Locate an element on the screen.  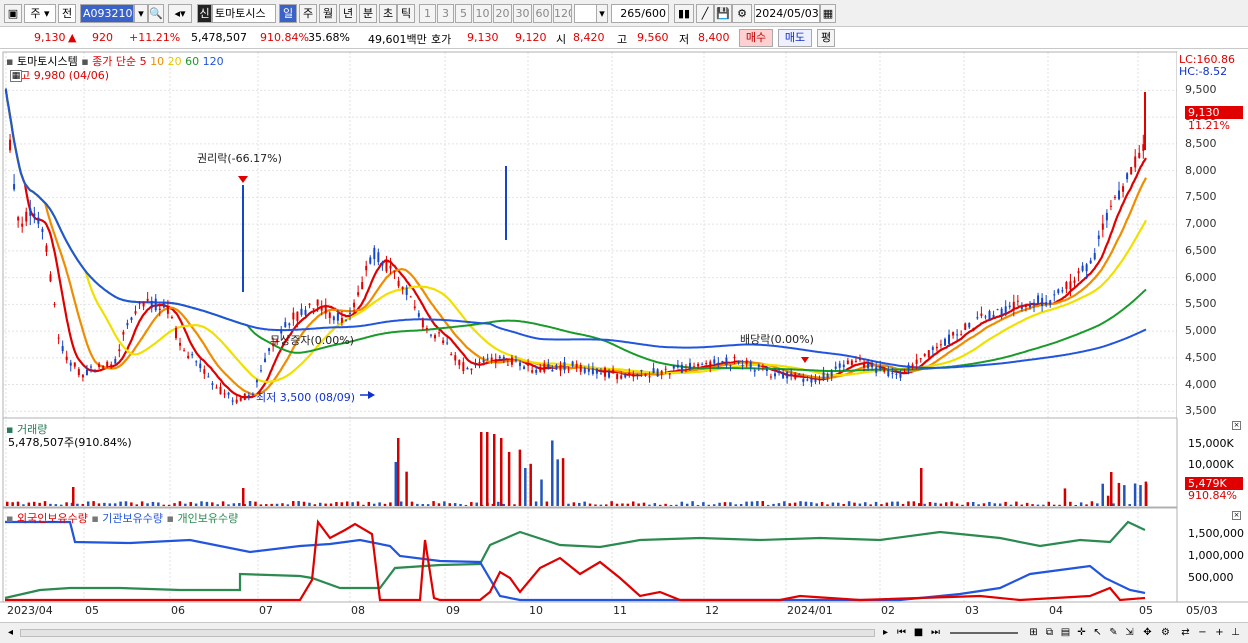
collapse-icon: ⊥ is located at coordinates (1235, 633).